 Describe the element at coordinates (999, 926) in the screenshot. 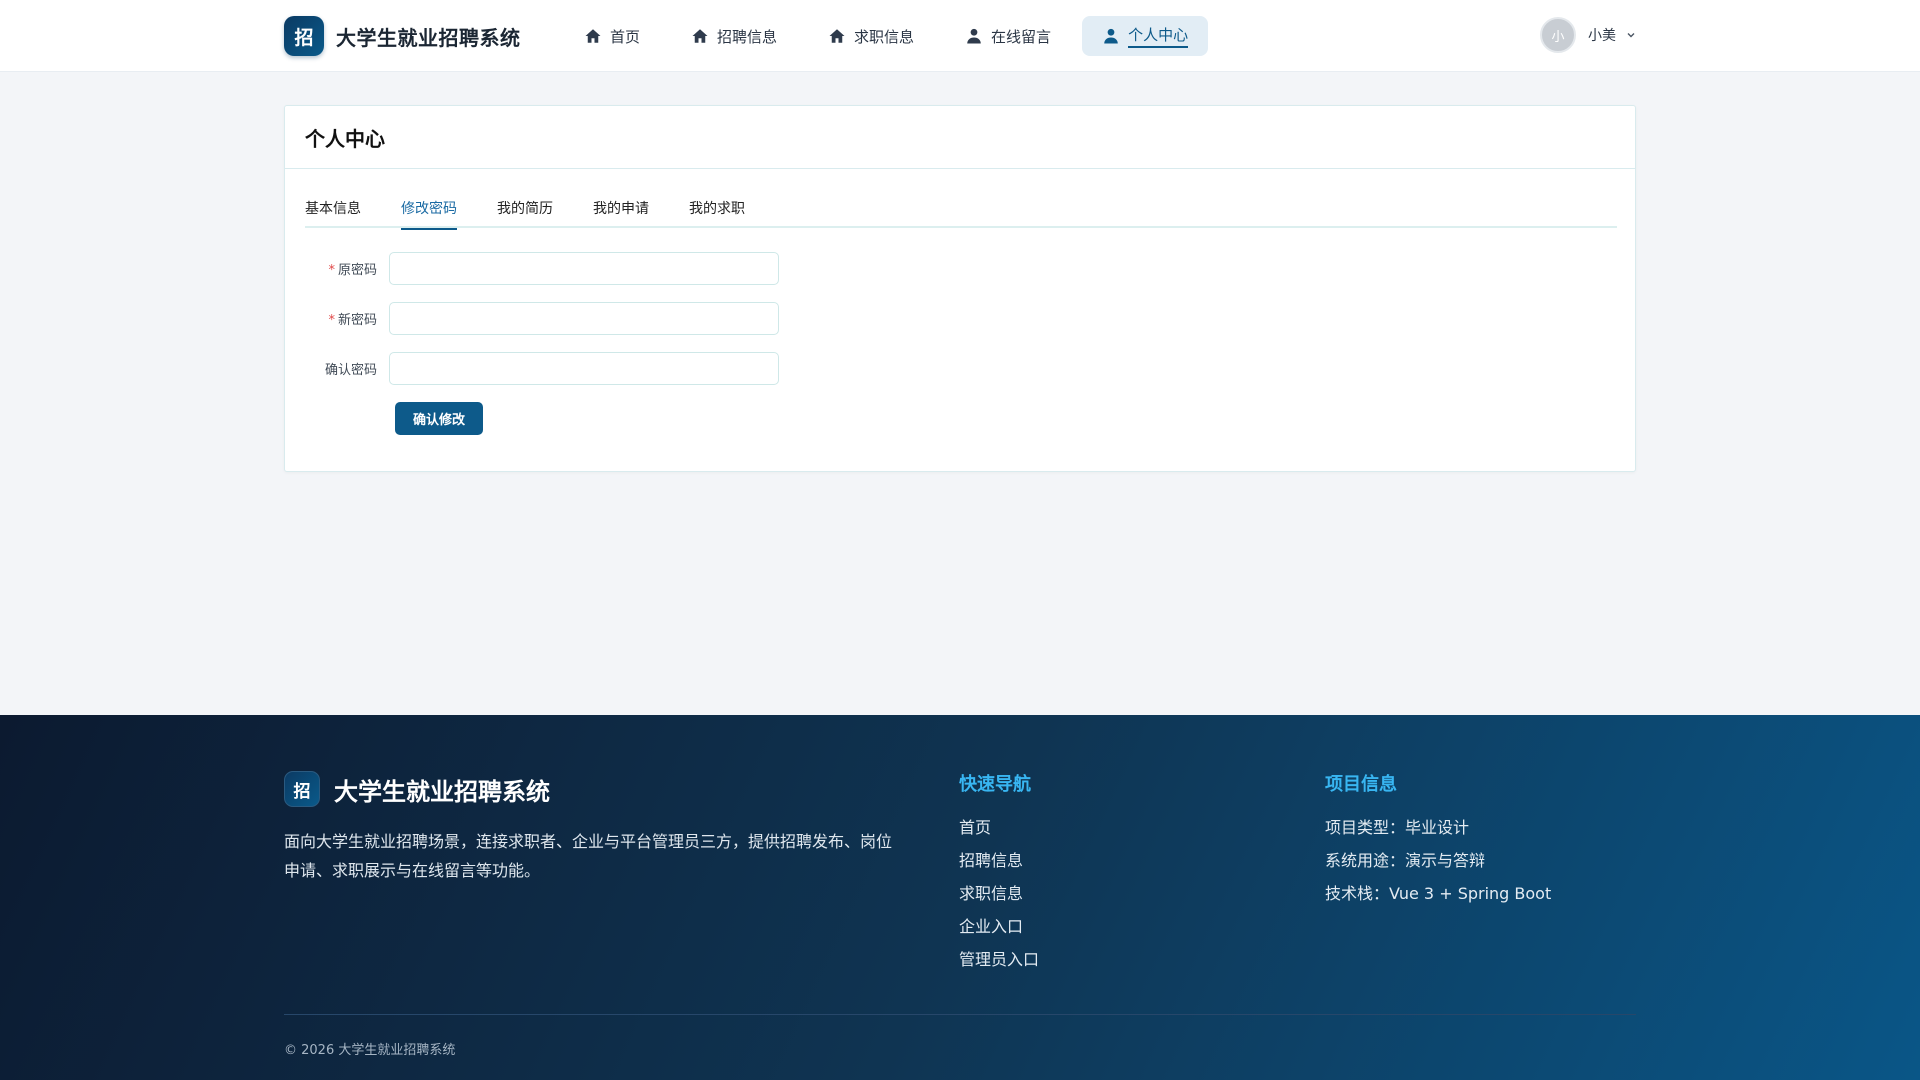

I see `footer-link-company: 企业入口` at that location.